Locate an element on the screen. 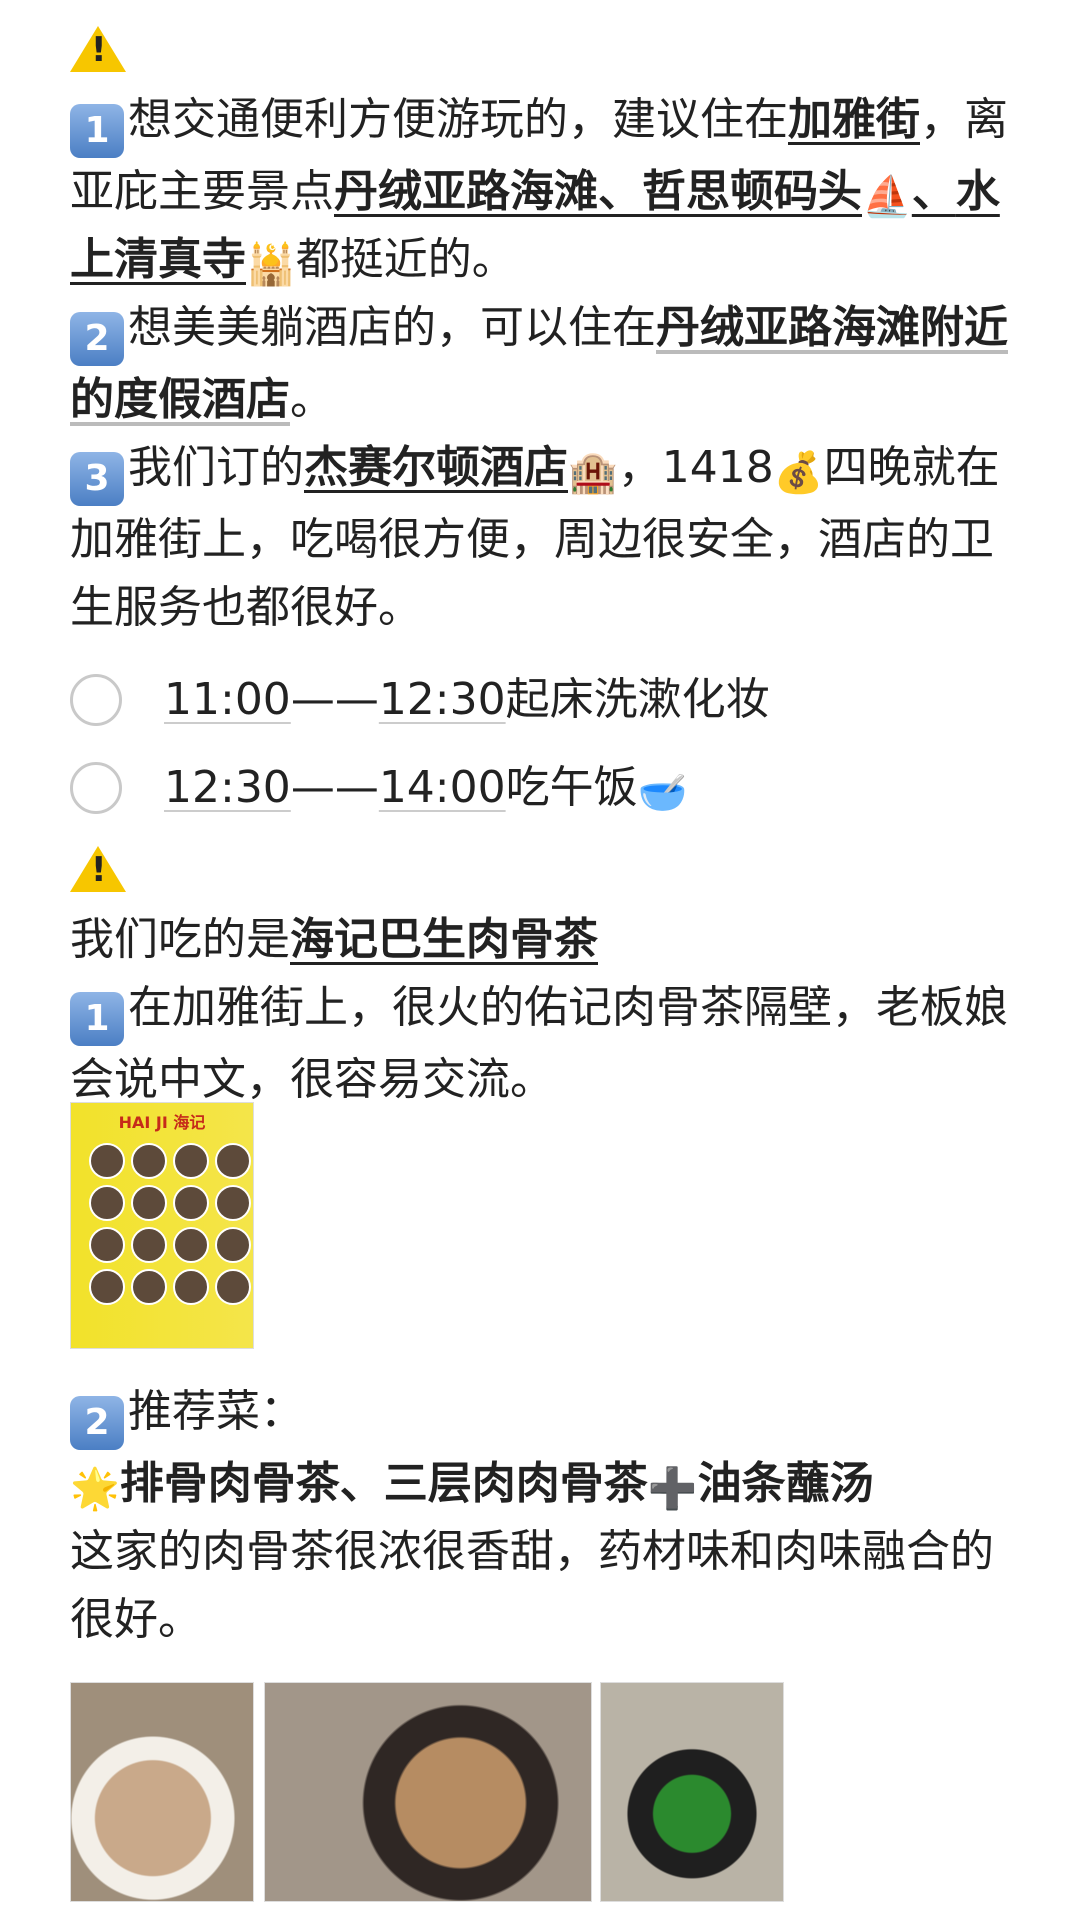 The image size is (1080, 1920). todo-time-start: 11:00 is located at coordinates (227, 699).